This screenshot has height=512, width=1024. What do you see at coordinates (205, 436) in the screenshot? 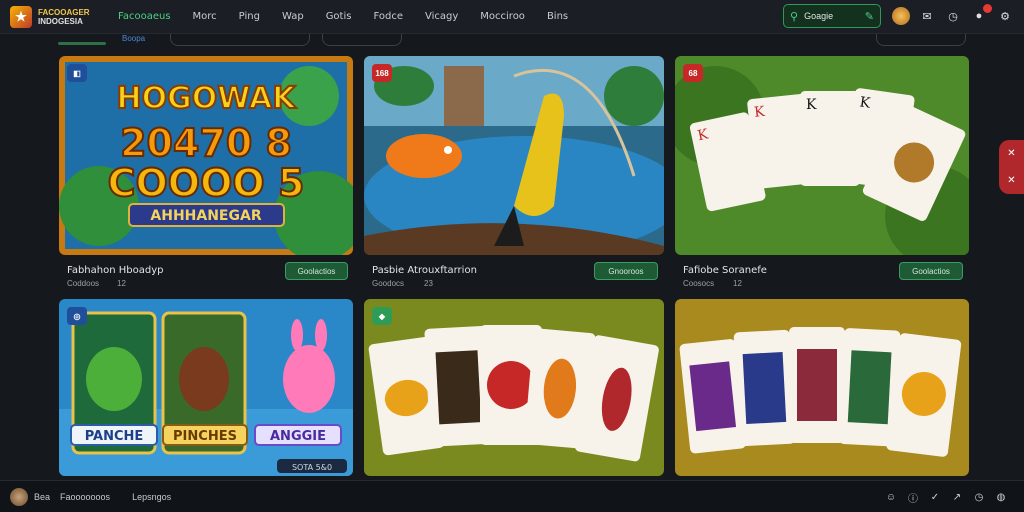
I see `character-2-label: PINCHES` at bounding box center [205, 436].